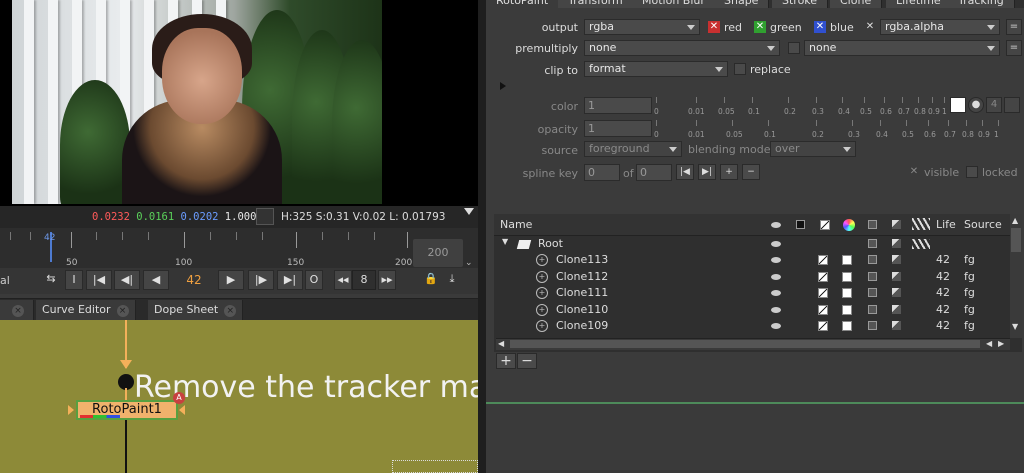  I want to click on spline-key-total-field: 0, so click(654, 172).